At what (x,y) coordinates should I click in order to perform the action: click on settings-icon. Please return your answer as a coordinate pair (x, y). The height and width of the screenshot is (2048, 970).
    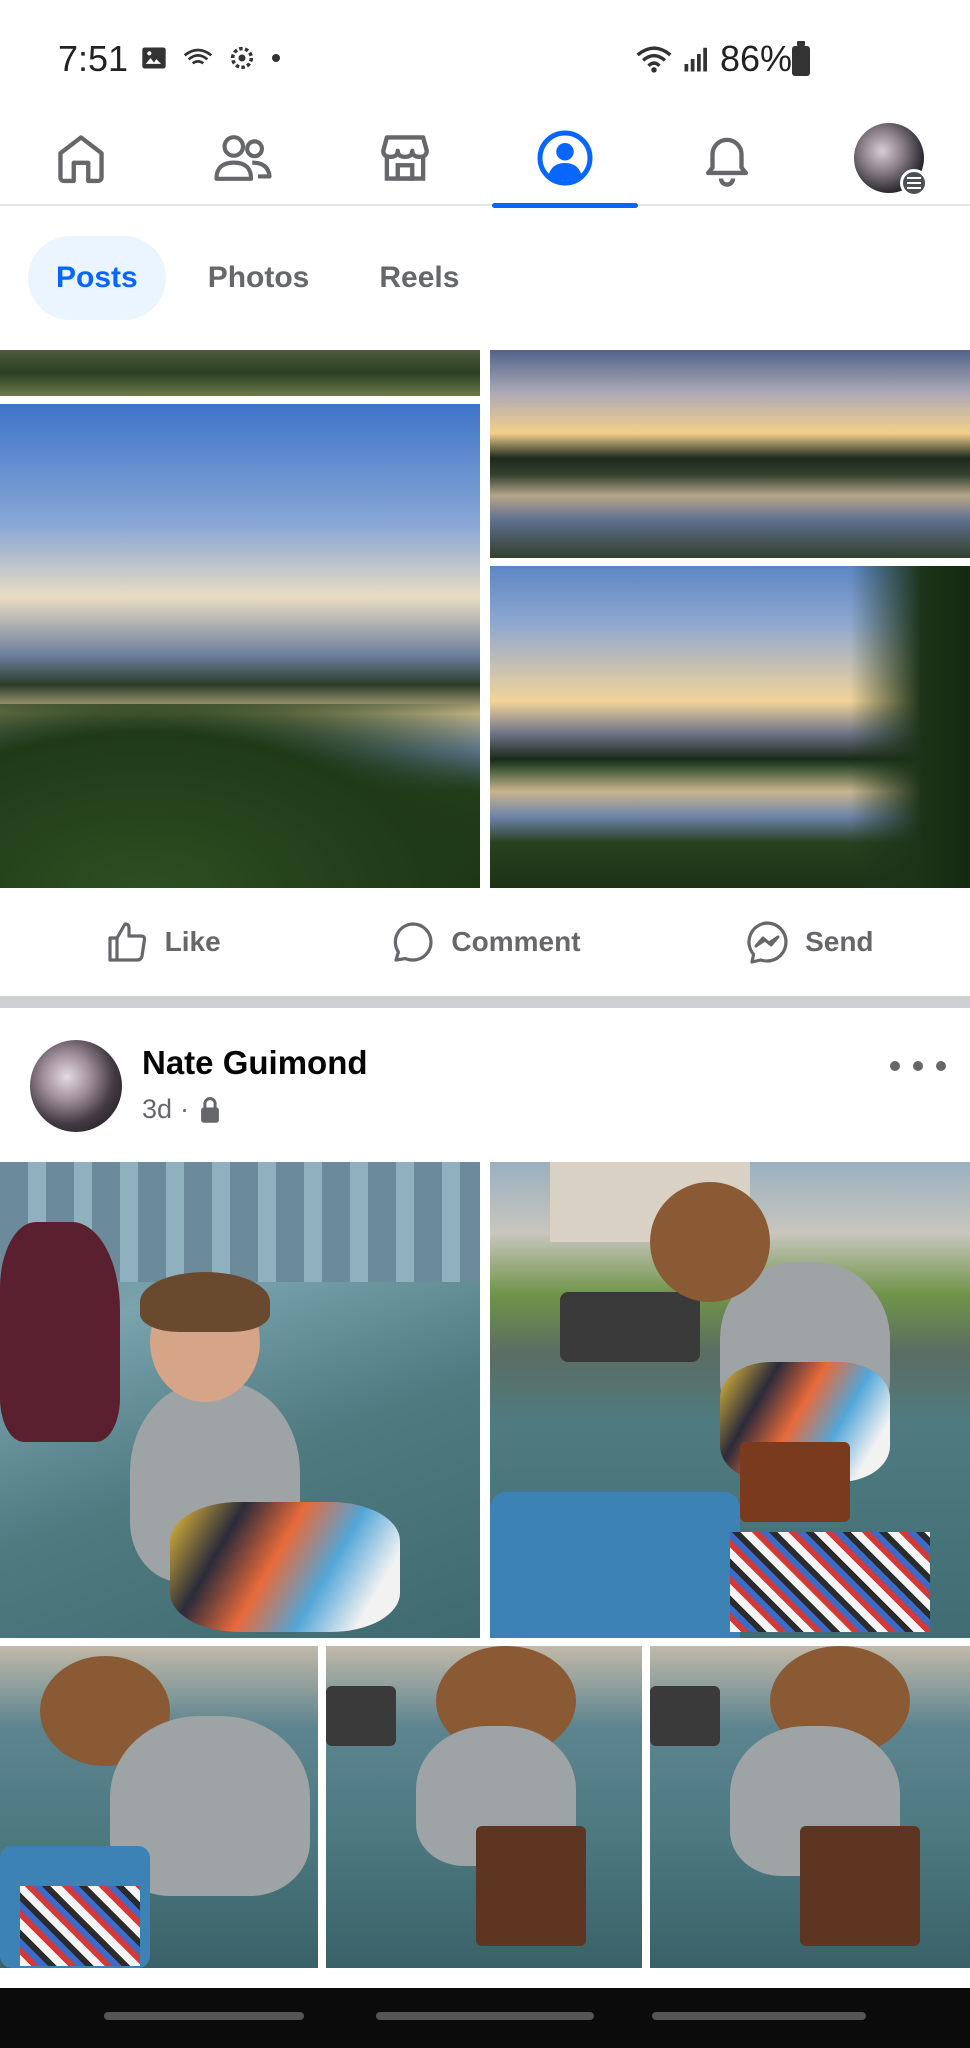
    Looking at the image, I should click on (242, 58).